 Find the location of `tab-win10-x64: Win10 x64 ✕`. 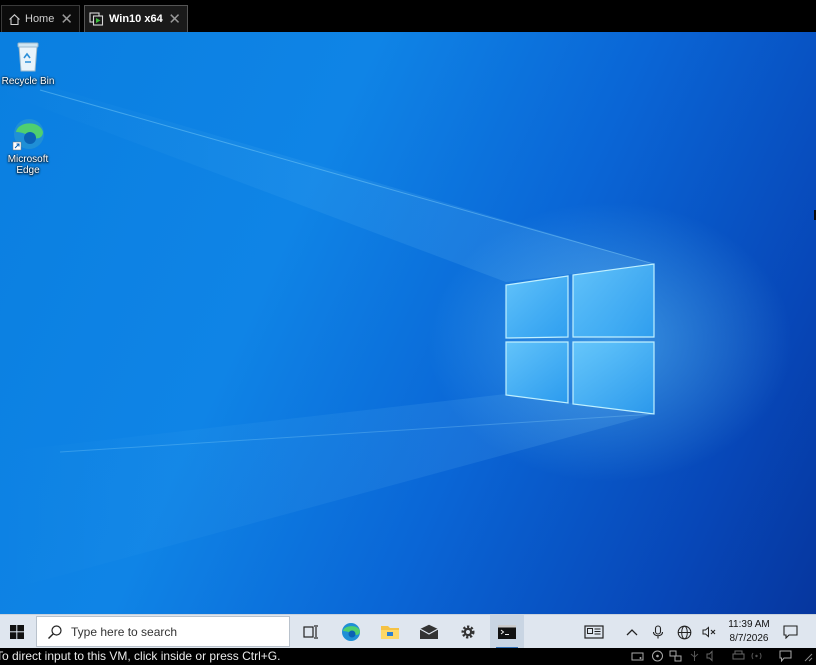

tab-win10-x64: Win10 x64 ✕ is located at coordinates (136, 18).